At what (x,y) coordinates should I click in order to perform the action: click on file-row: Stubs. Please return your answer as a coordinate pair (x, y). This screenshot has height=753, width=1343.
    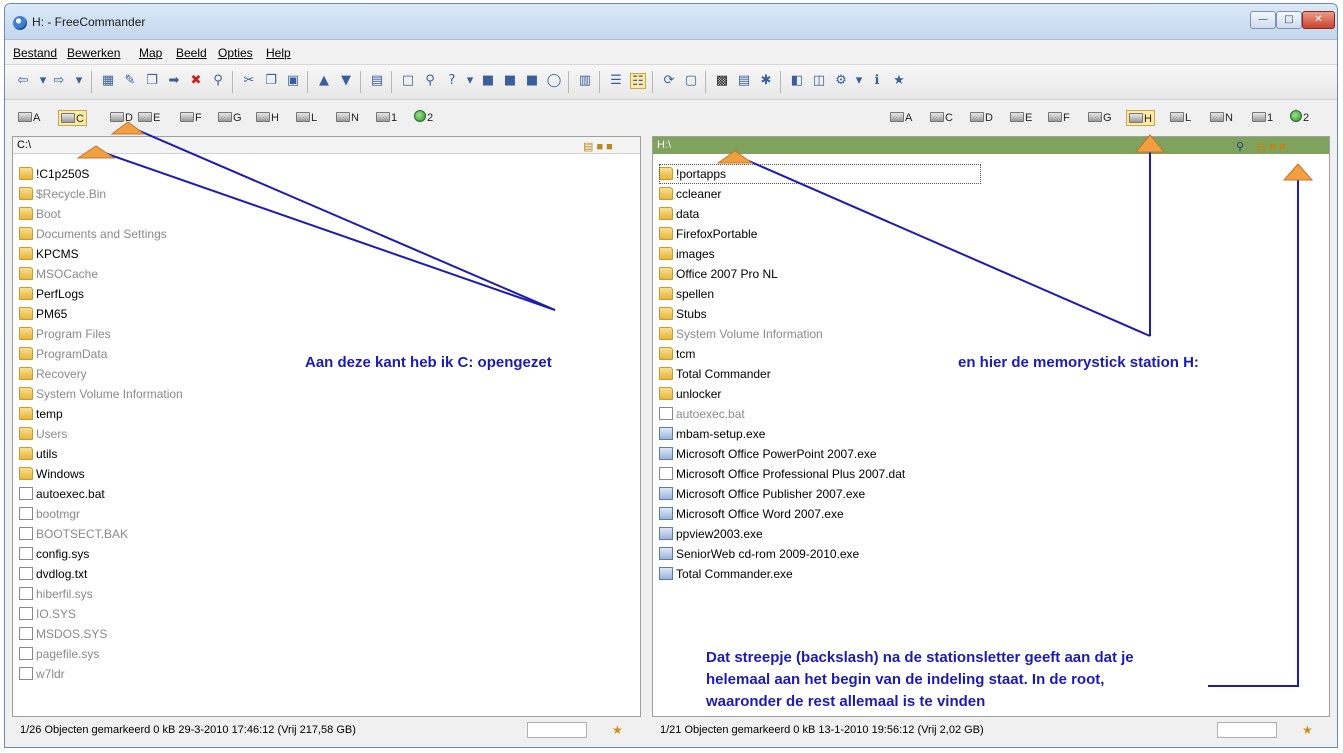
    Looking at the image, I should click on (820, 314).